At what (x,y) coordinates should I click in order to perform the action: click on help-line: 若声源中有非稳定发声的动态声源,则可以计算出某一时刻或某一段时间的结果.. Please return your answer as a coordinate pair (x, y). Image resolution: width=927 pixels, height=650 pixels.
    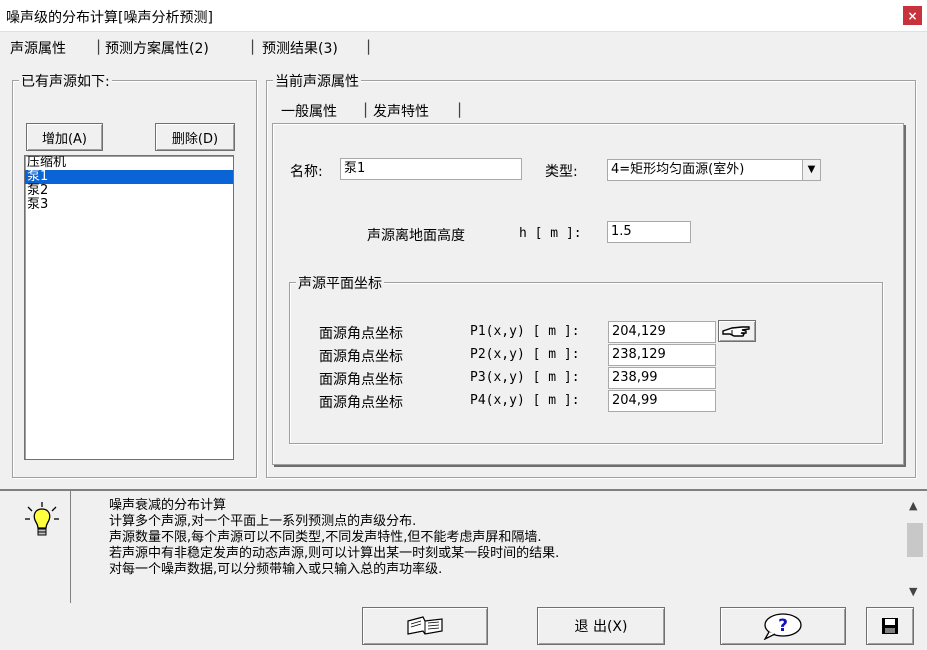
    Looking at the image, I should click on (334, 553).